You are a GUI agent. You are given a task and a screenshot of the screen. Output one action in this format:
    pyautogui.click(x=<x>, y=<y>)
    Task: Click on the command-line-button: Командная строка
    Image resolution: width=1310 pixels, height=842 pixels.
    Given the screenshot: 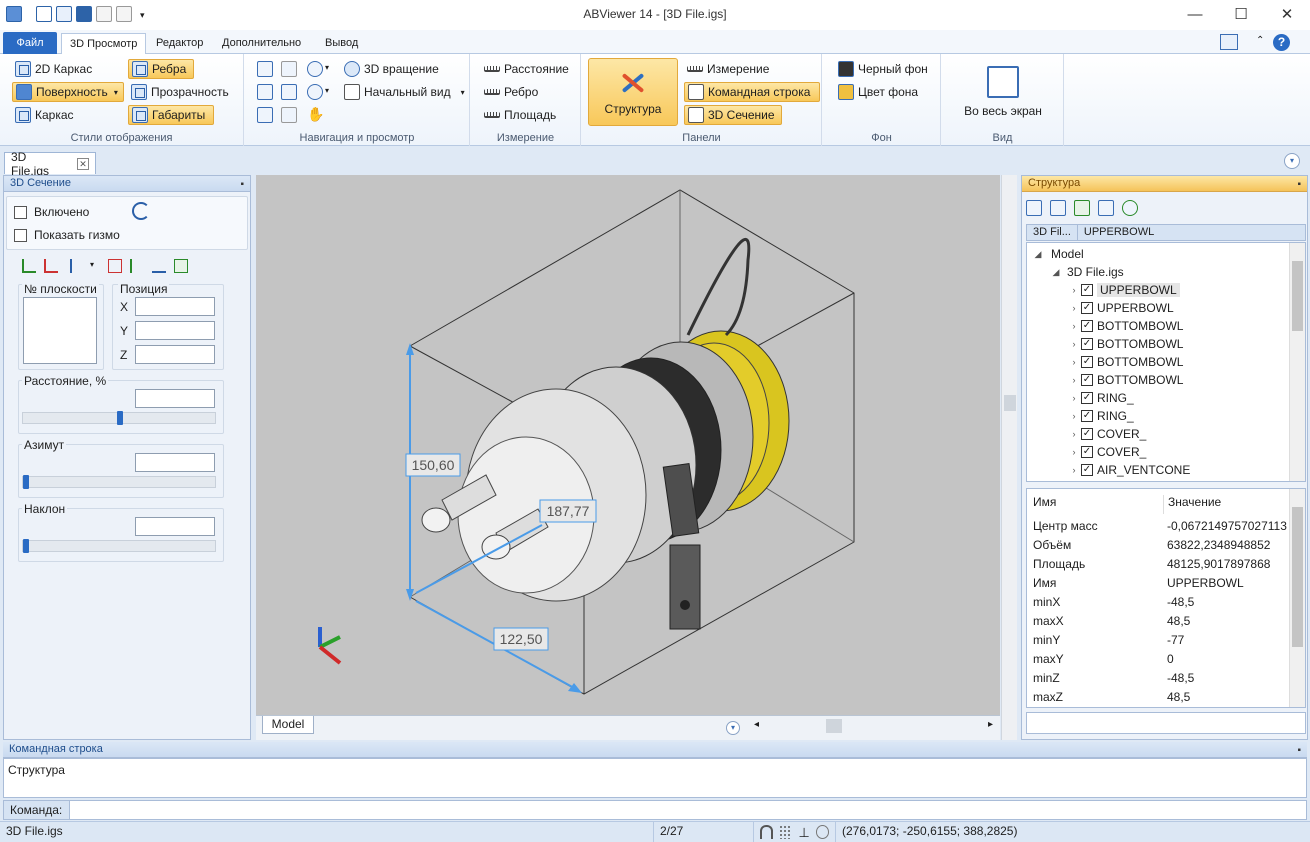 What is the action you would take?
    pyautogui.click(x=752, y=92)
    